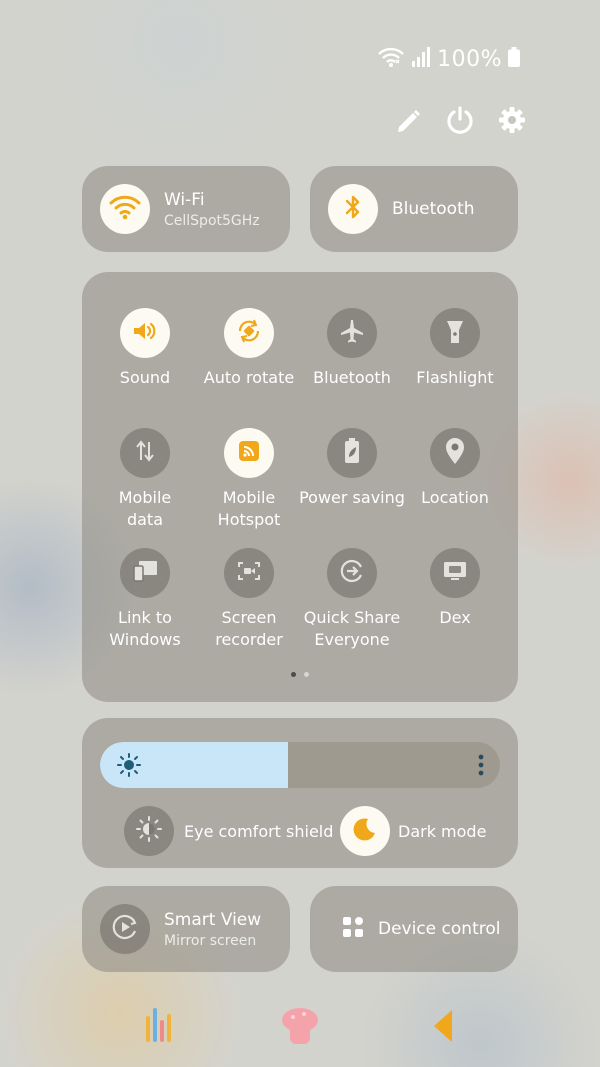  Describe the element at coordinates (129, 767) in the screenshot. I see `sun-icon` at that location.